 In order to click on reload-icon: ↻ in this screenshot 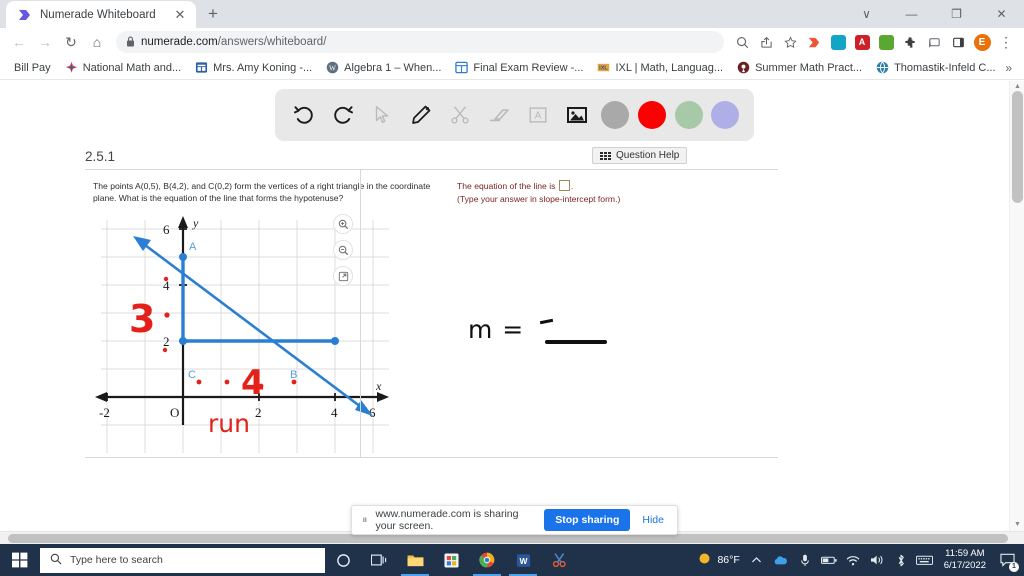, I will do `click(71, 42)`.